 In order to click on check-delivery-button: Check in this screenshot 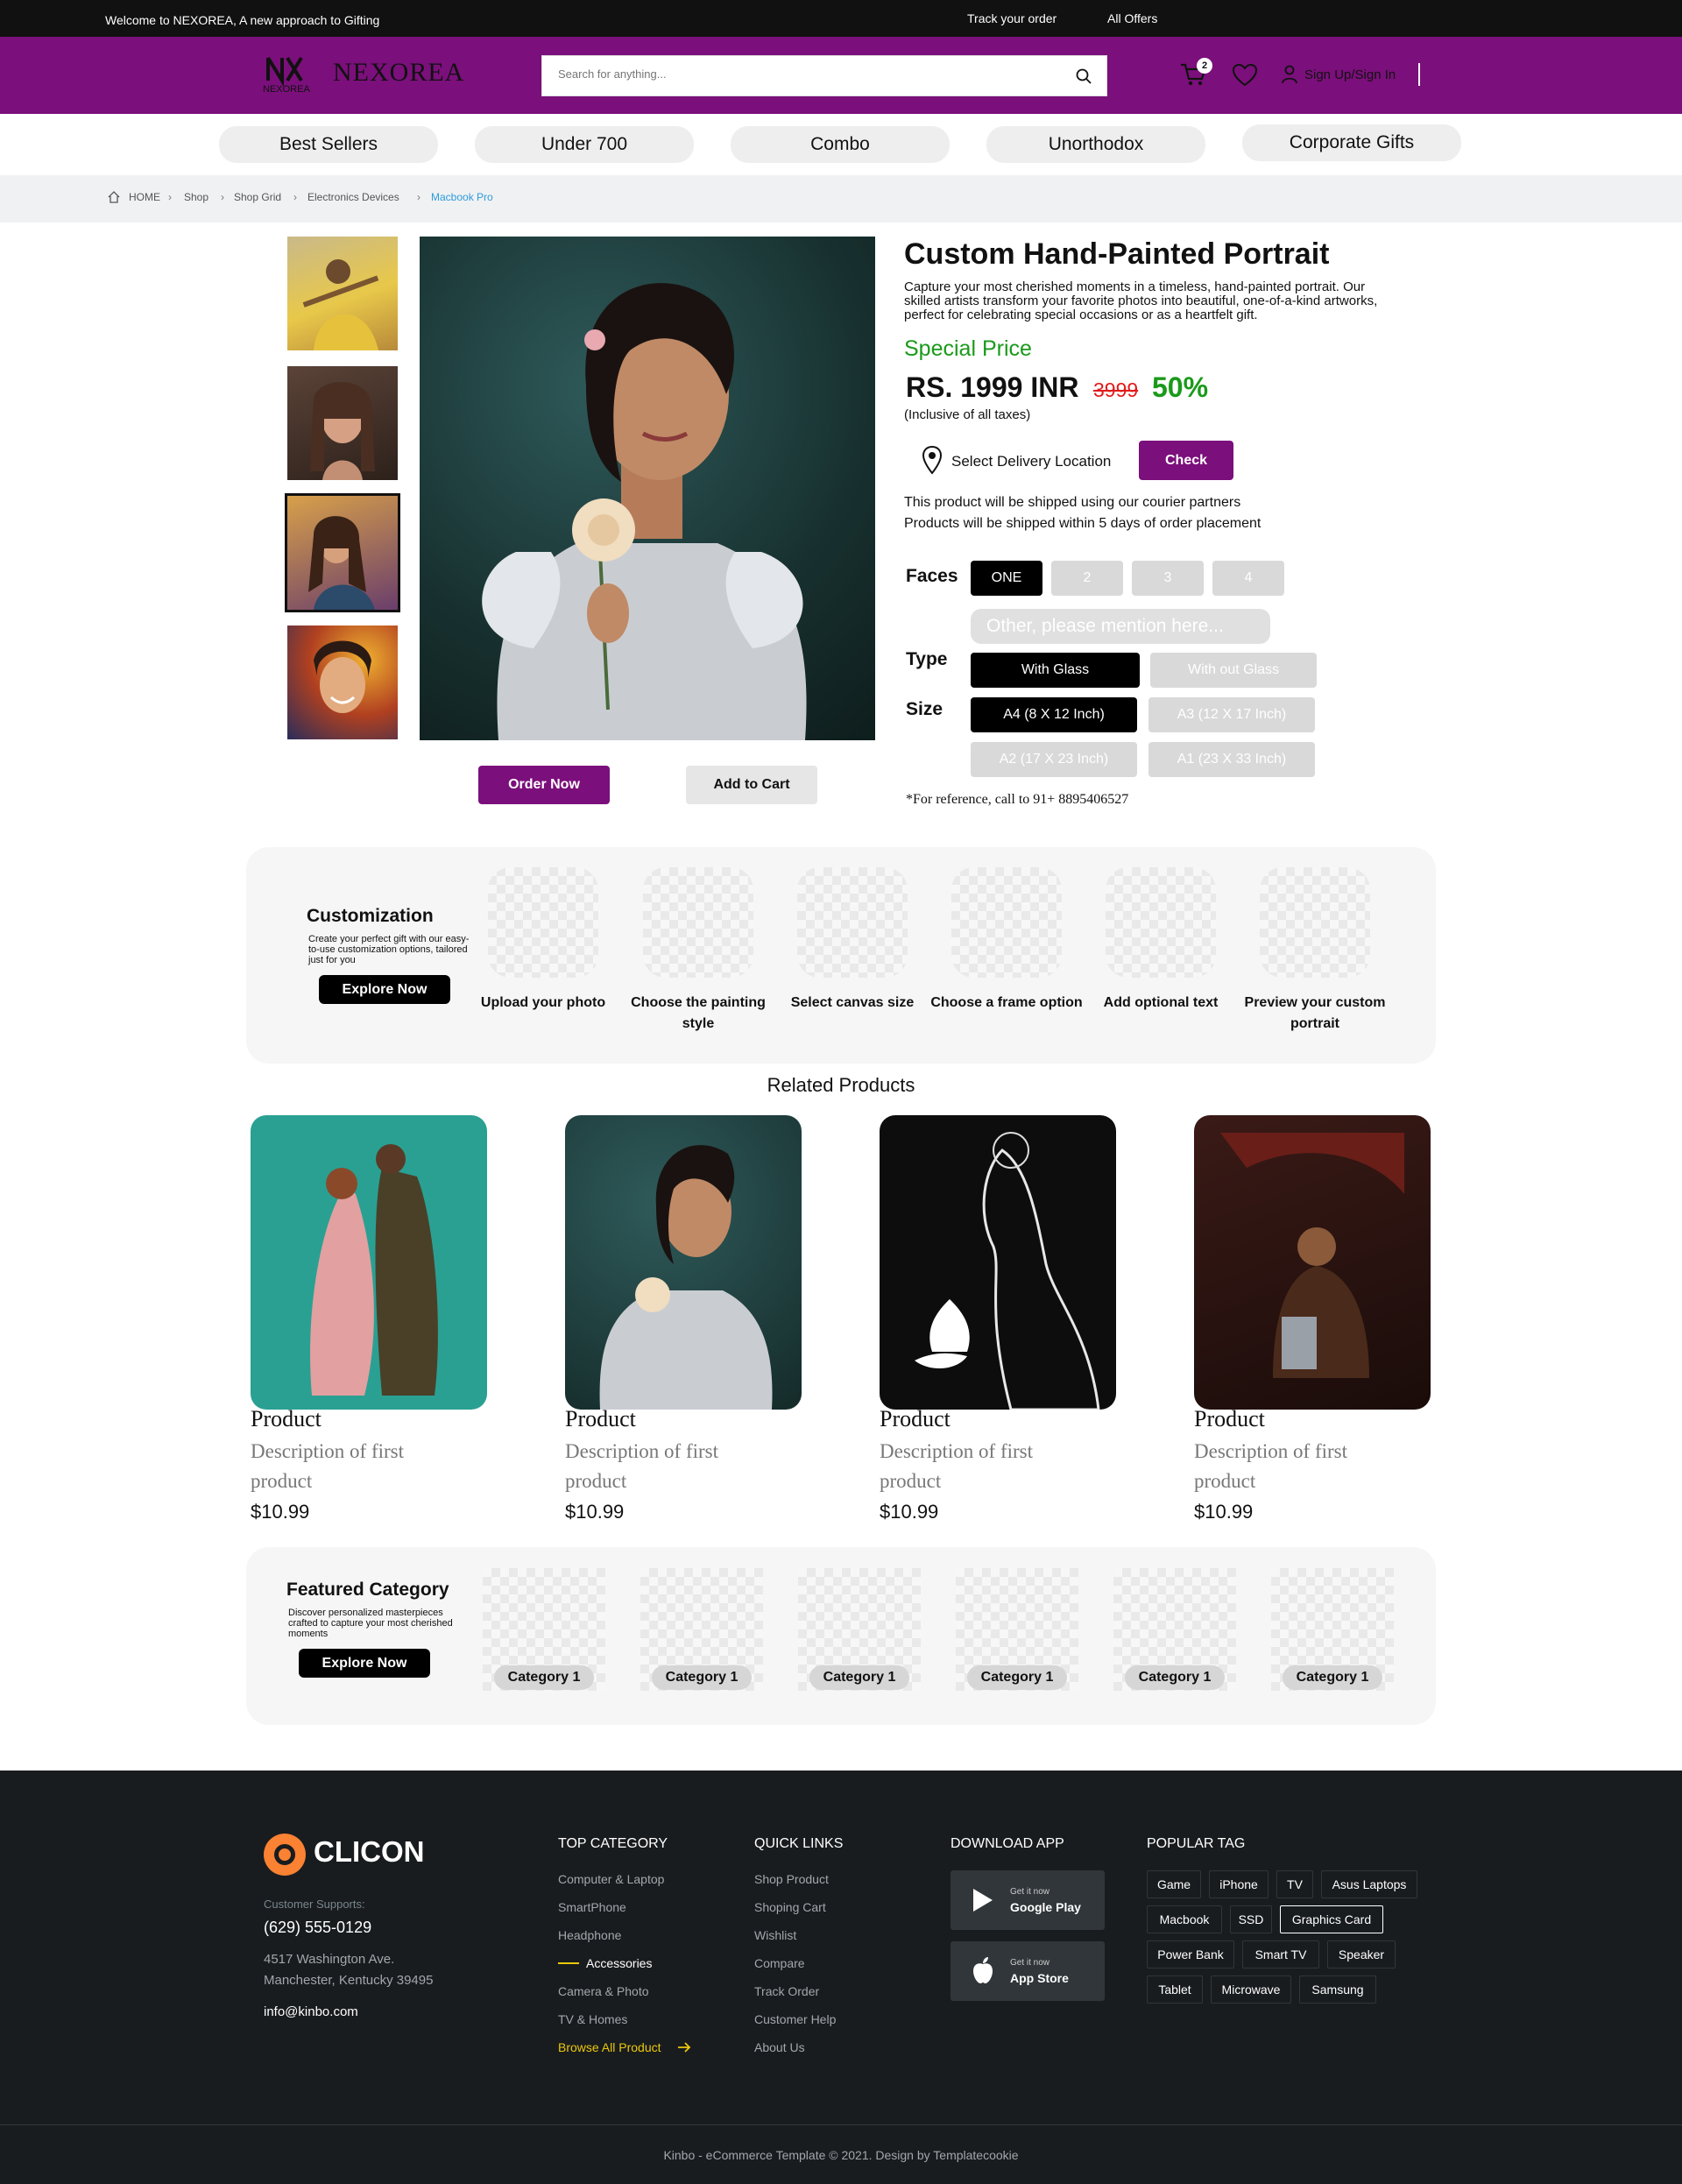, I will do `click(1186, 460)`.